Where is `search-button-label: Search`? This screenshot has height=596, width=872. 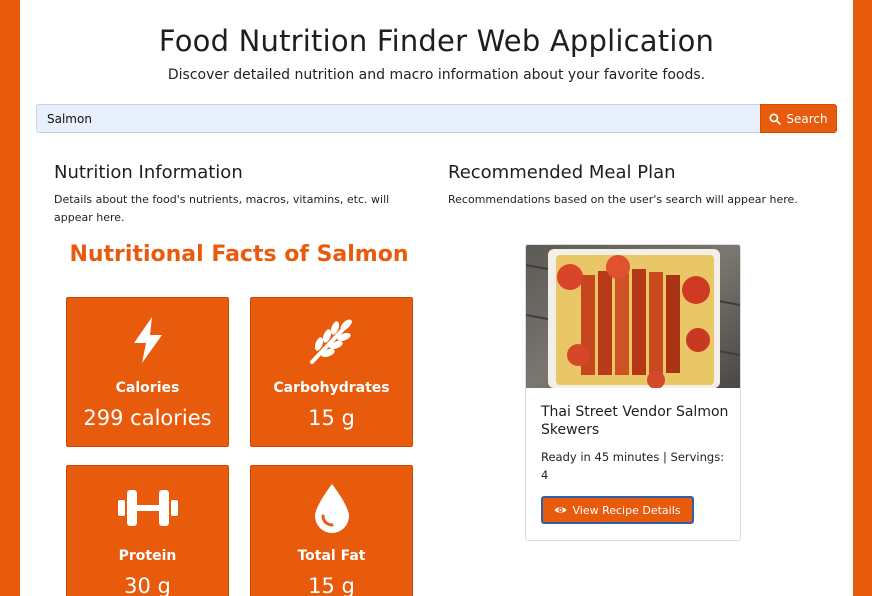 search-button-label: Search is located at coordinates (807, 118).